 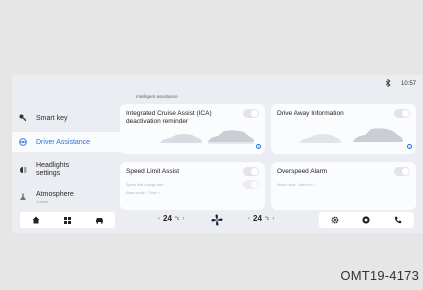 I want to click on apps-grid-icon, so click(x=67, y=220).